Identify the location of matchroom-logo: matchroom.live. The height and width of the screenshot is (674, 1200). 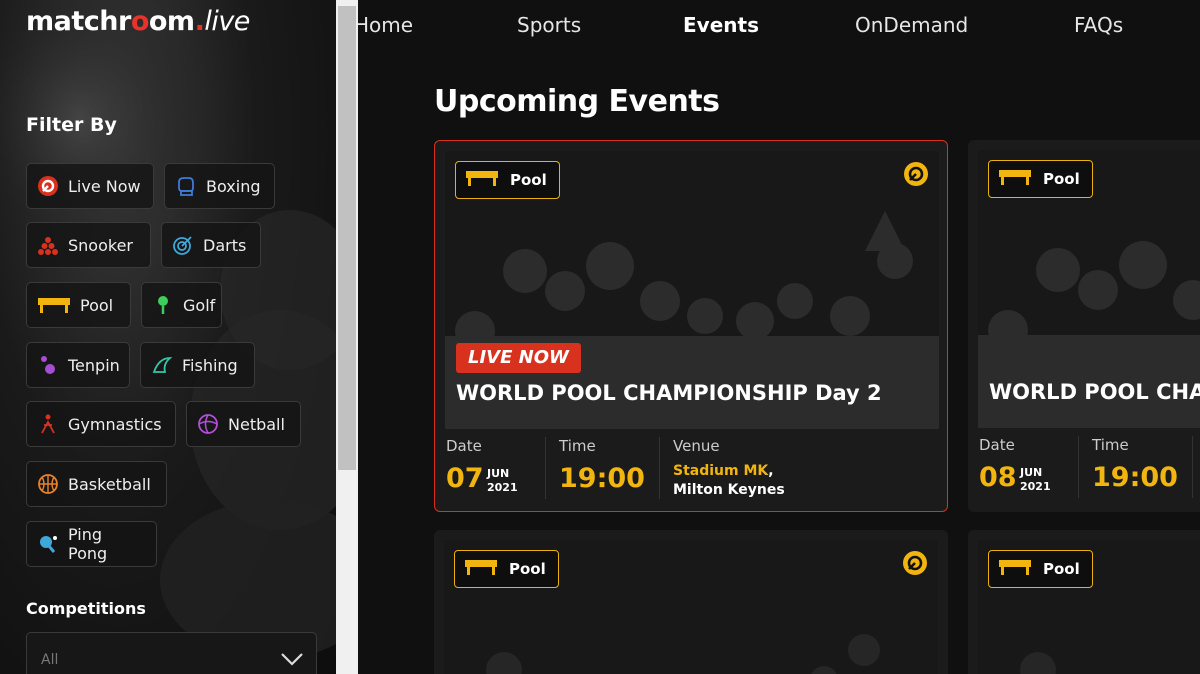
(138, 21).